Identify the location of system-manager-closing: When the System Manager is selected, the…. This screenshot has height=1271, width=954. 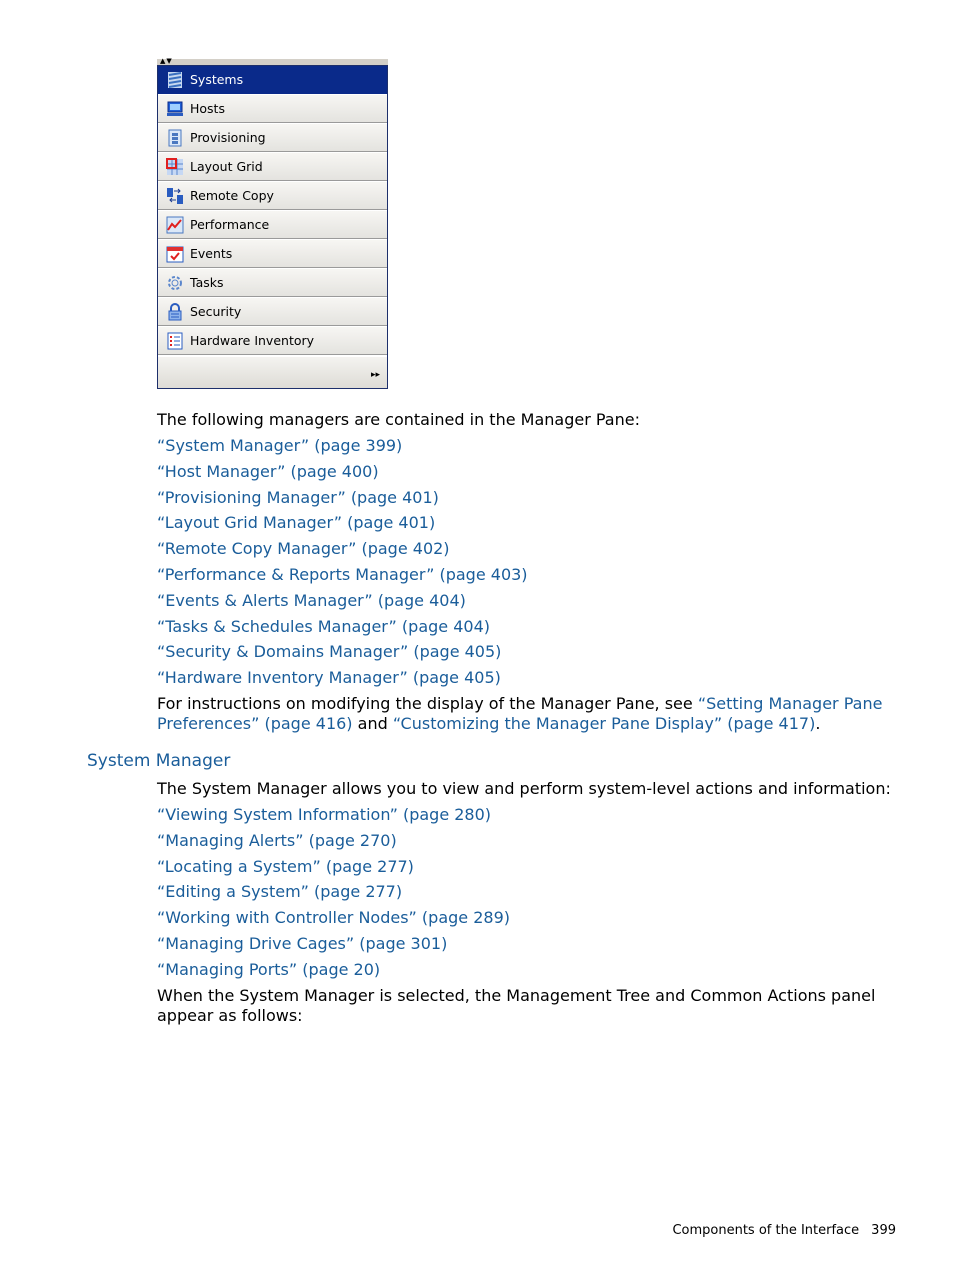
(516, 1005).